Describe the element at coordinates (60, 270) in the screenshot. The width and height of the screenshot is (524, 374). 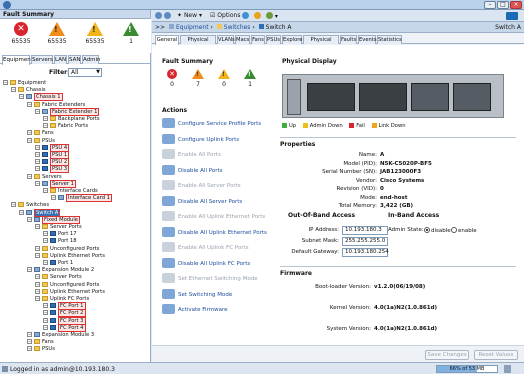
I see `tree-node: − Expansion Module 2` at that location.